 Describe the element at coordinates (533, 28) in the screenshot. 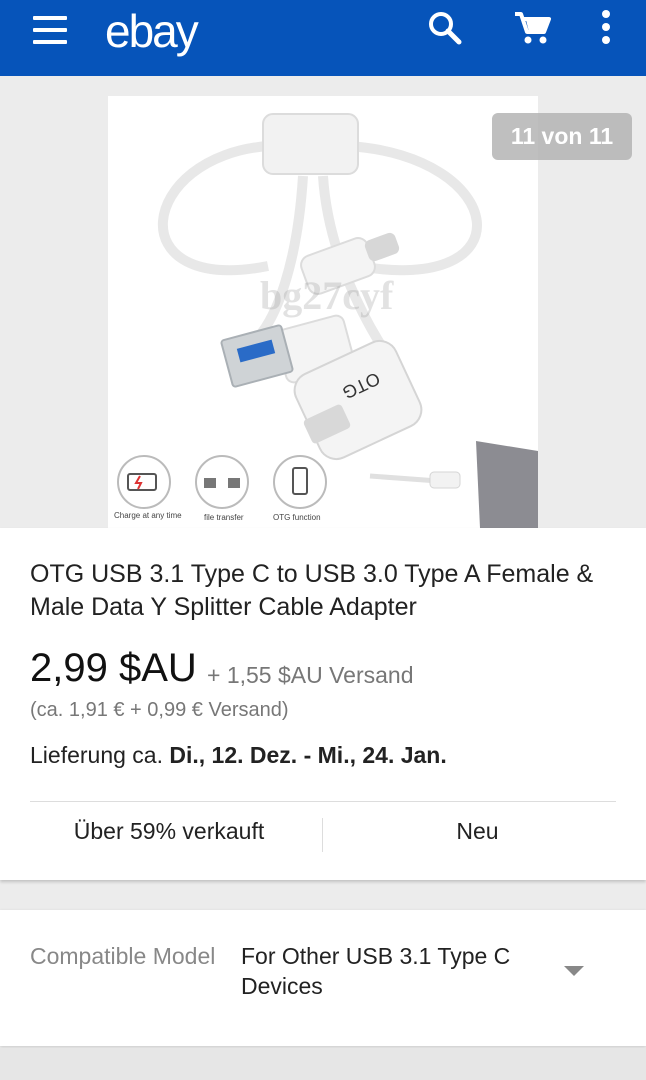

I see `cart-icon` at that location.